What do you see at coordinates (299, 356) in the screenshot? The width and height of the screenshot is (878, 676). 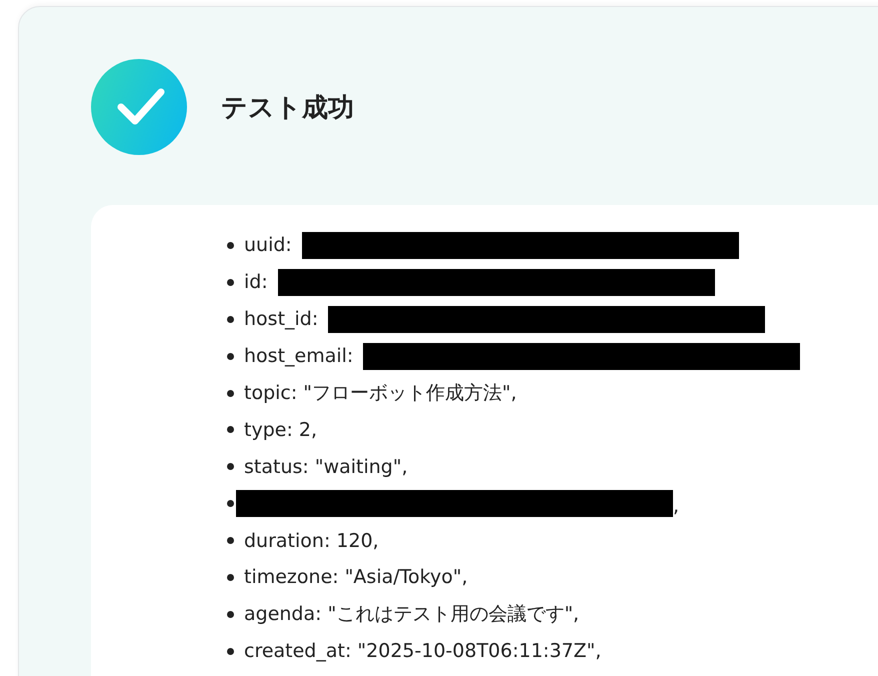 I see `field-label: host_email:` at bounding box center [299, 356].